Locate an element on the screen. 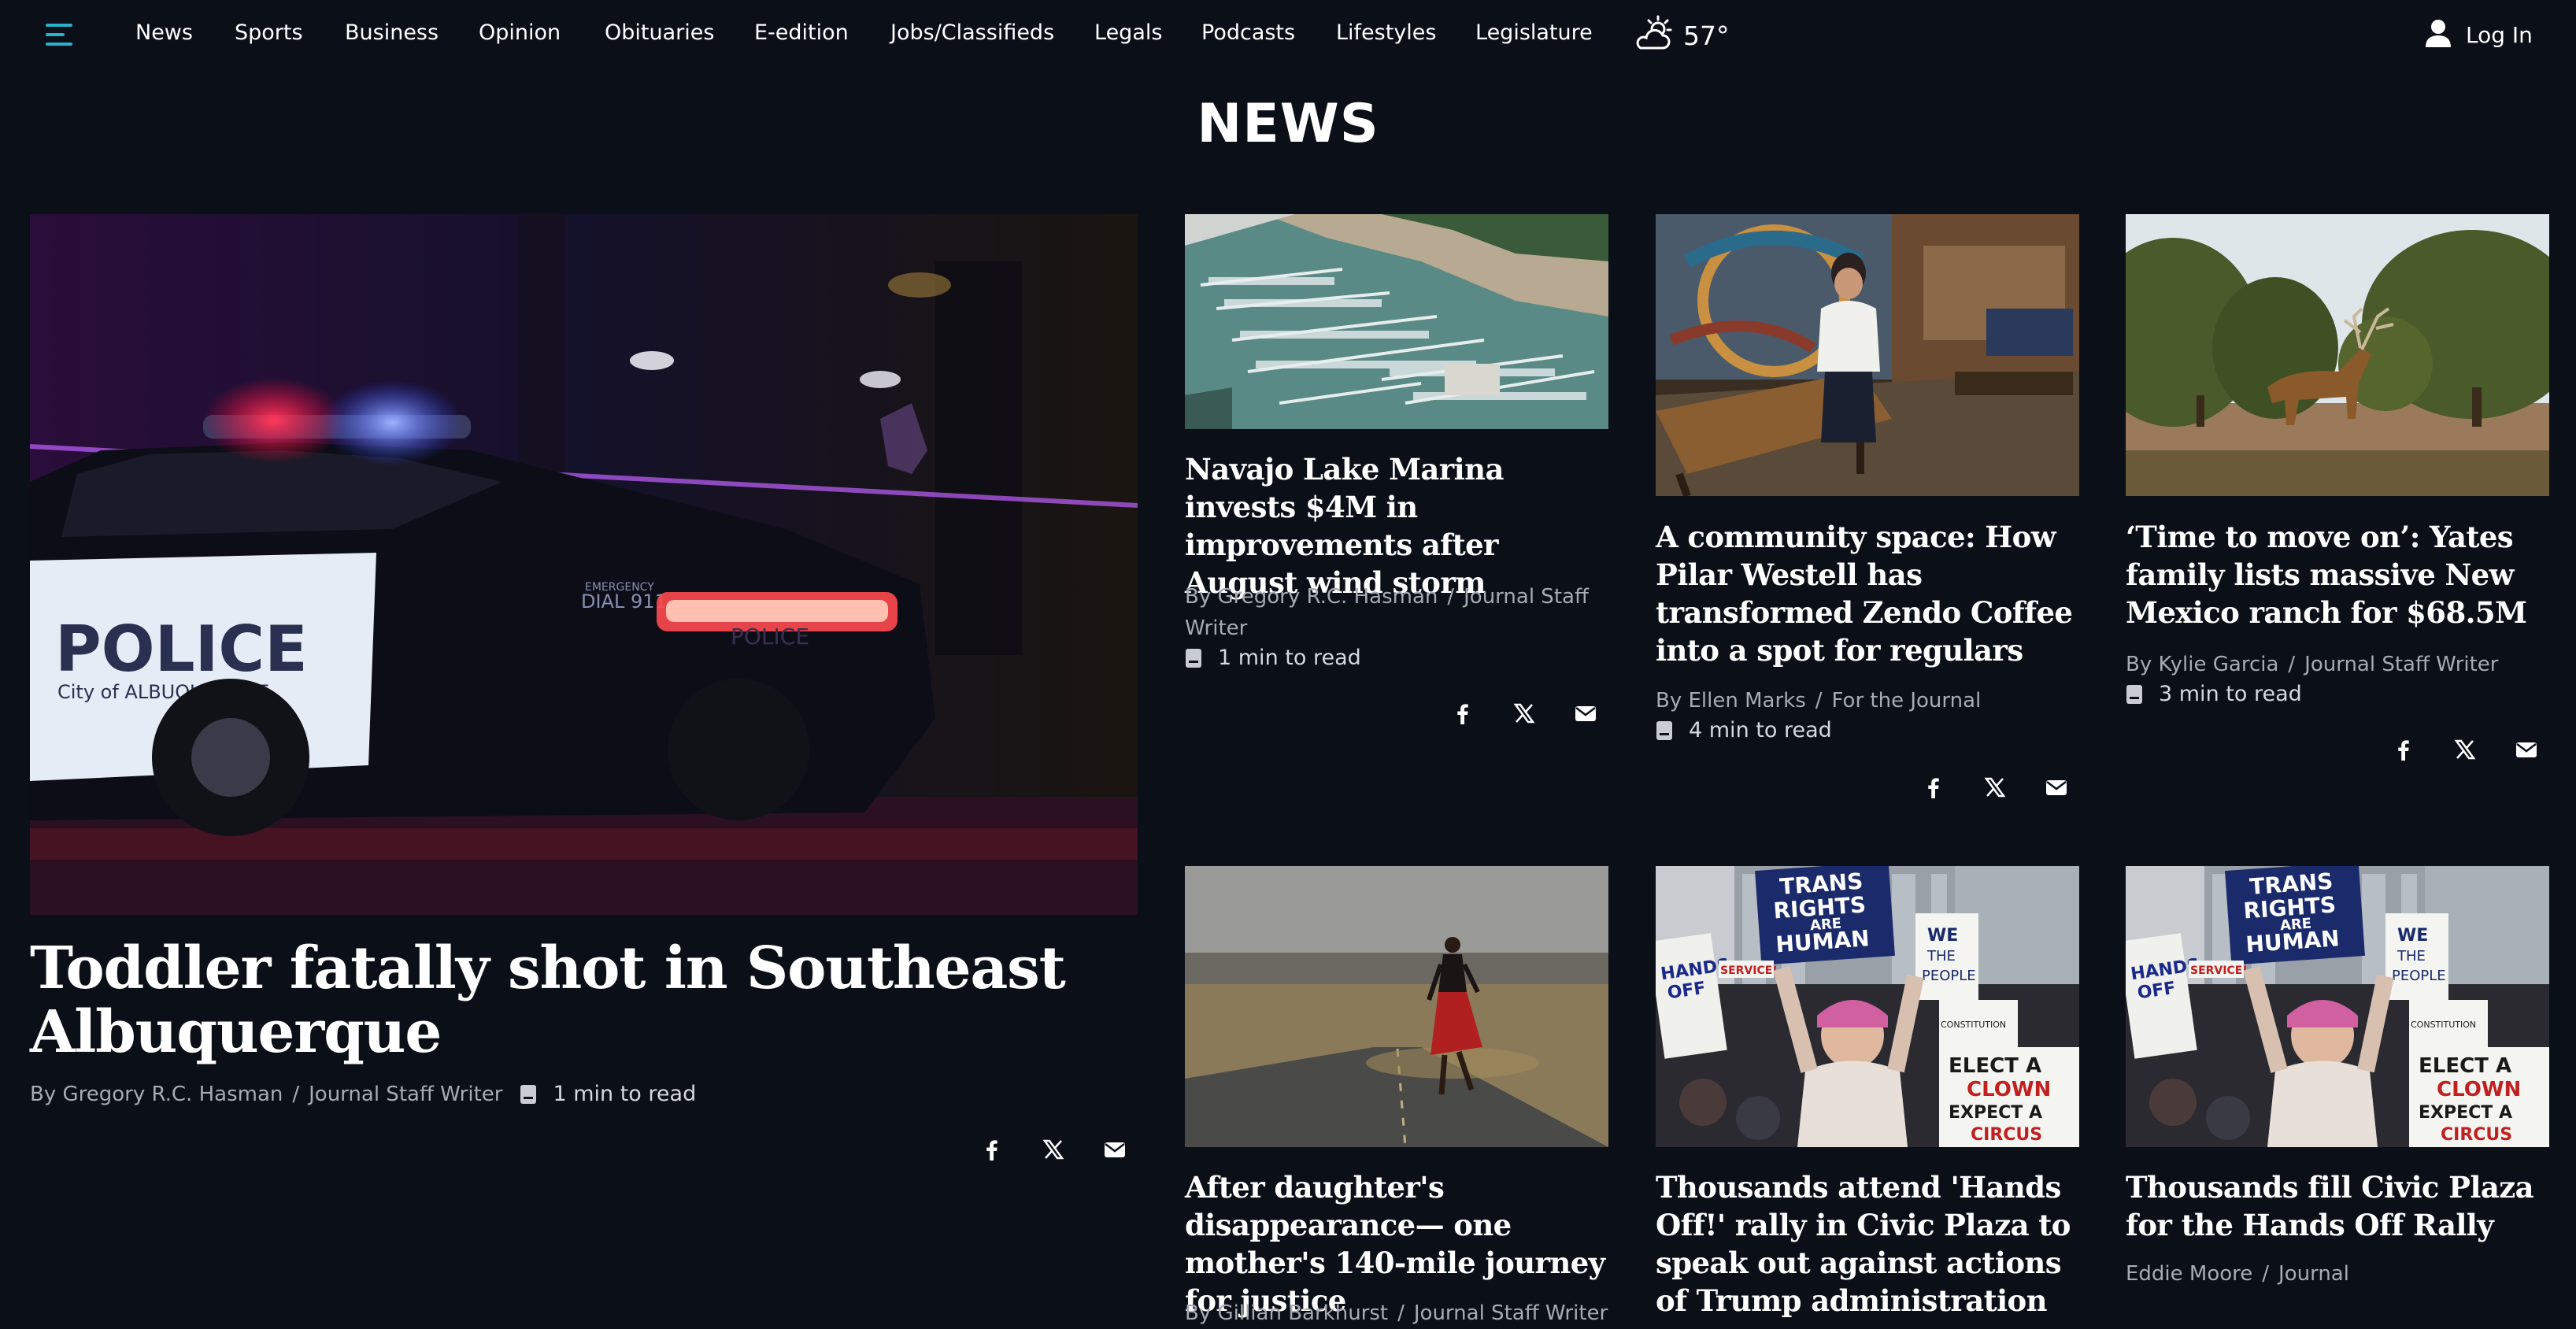 The width and height of the screenshot is (2576, 1329). story-author: By Gillian Barkhurst is located at coordinates (1286, 1313).